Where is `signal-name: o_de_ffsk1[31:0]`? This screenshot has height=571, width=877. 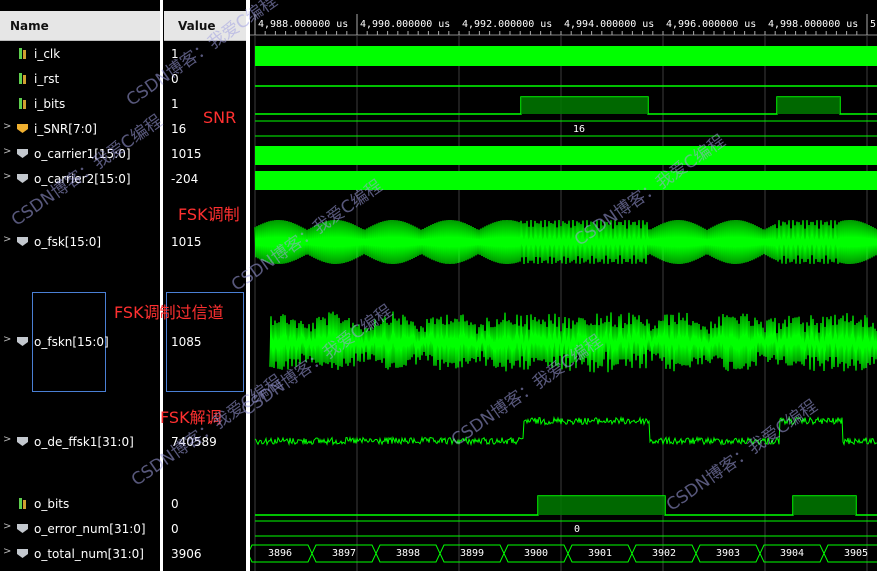
signal-name: o_de_ffsk1[31:0] is located at coordinates (84, 442).